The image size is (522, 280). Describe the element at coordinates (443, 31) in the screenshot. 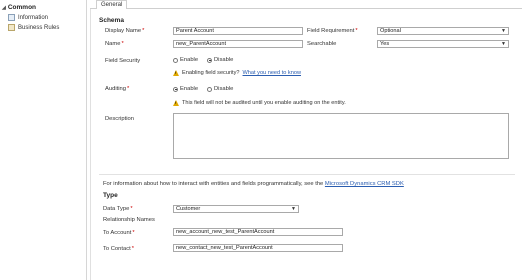

I see `field-requirement-select: Optional ▼` at that location.